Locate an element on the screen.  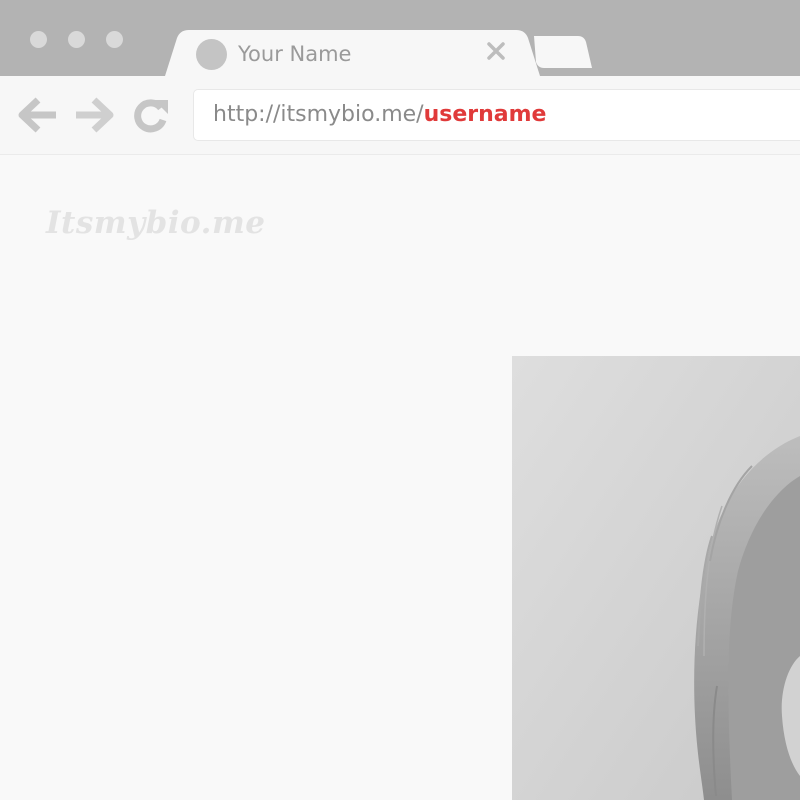
browser-toolbar: http://itsmybio.me/username is located at coordinates (400, 115).